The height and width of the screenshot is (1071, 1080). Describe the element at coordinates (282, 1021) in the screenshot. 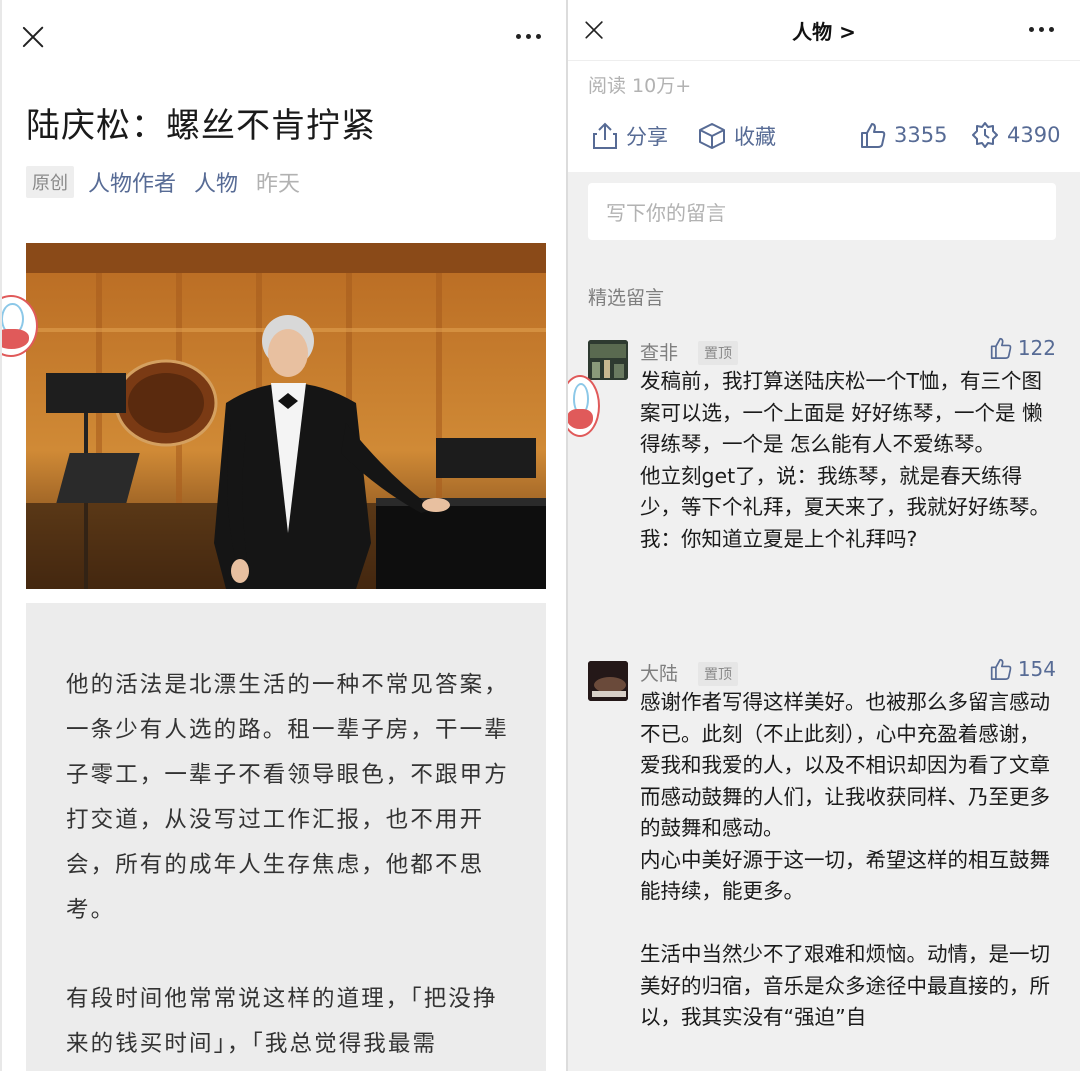

I see `paragraph-2: 有段时间他常常说这样的道理，「把没挣来的钱买时间」，「我总觉得我最需` at that location.